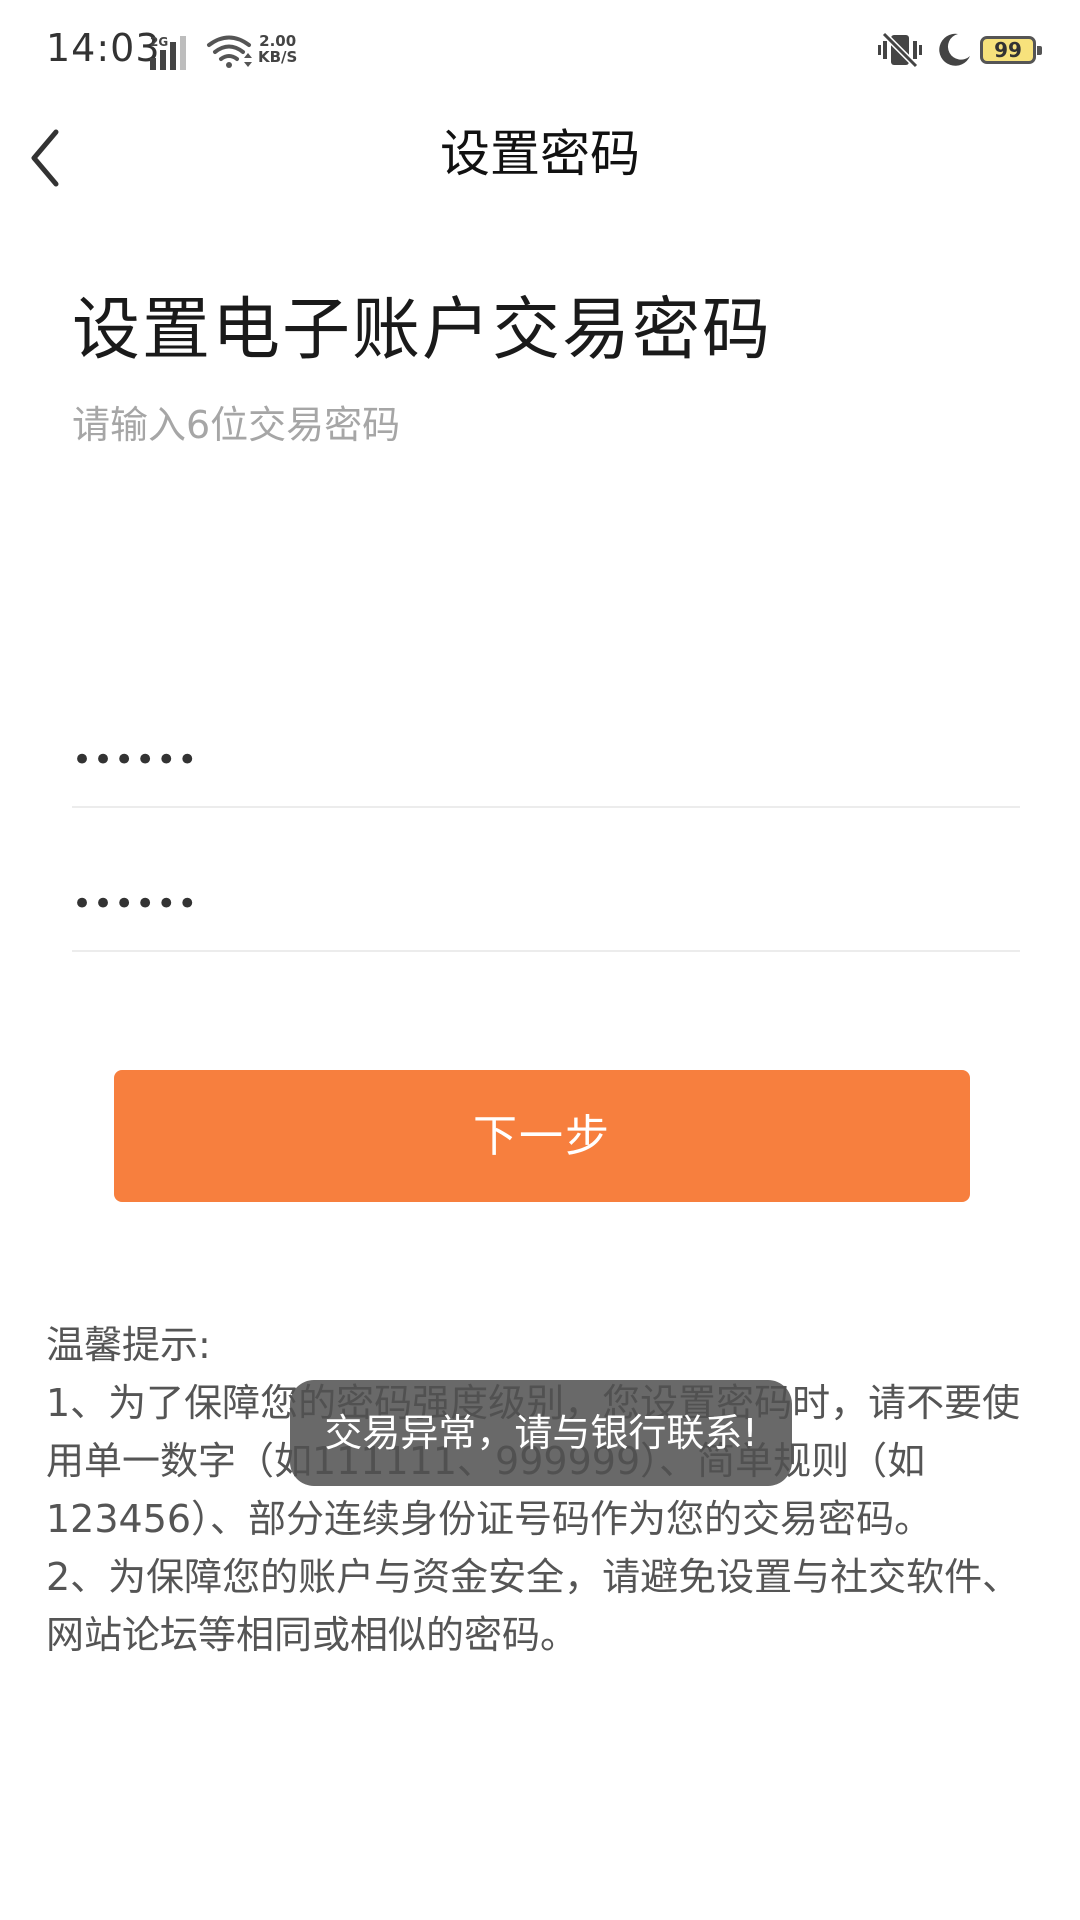 The image size is (1080, 1920). What do you see at coordinates (540, 52) in the screenshot?
I see `status-bar: 14:03 2G 2.00 KB/S 99` at bounding box center [540, 52].